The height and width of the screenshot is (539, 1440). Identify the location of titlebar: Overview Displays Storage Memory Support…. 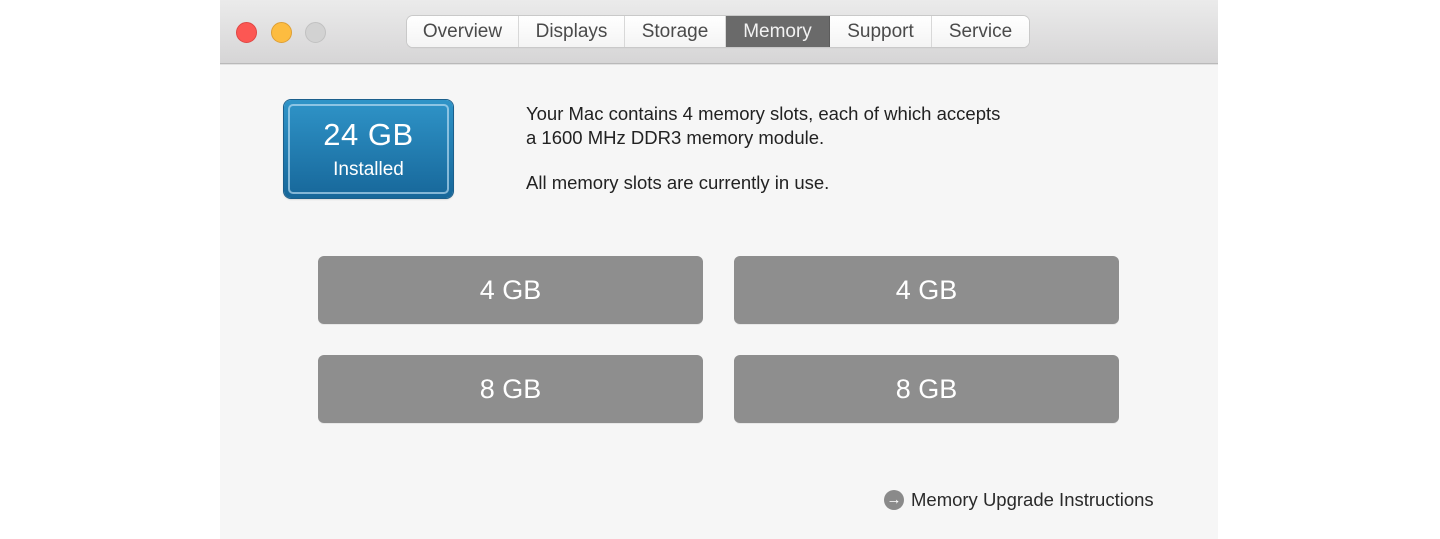
(719, 32).